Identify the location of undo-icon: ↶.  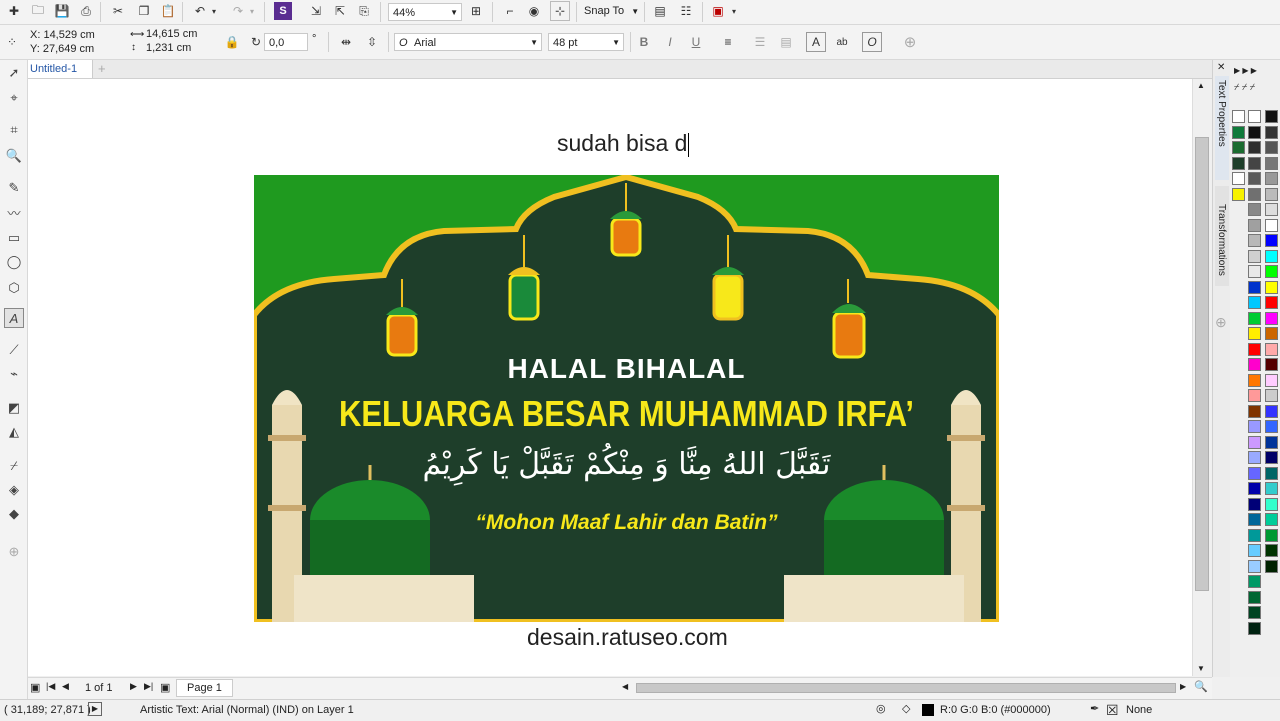
(200, 11).